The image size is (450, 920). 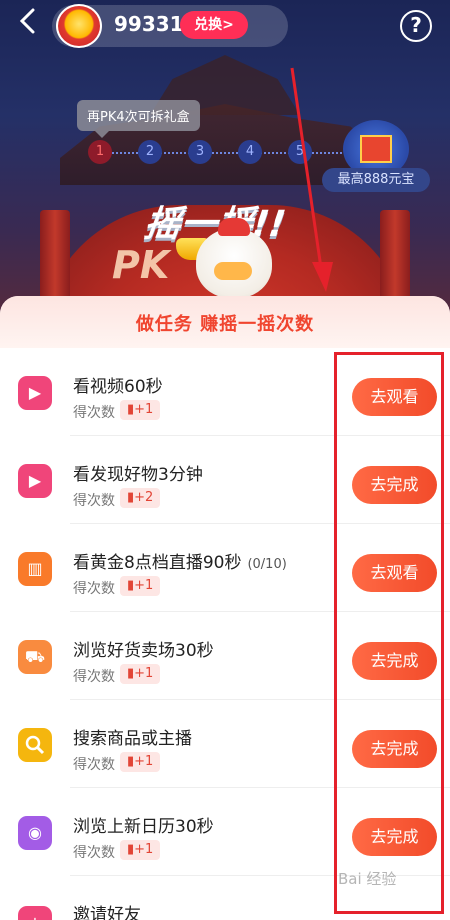 What do you see at coordinates (225, 656) in the screenshot?
I see `task-row: ⛟ 浏览好货卖场30秒 得次数 ▮+1 去完成` at bounding box center [225, 656].